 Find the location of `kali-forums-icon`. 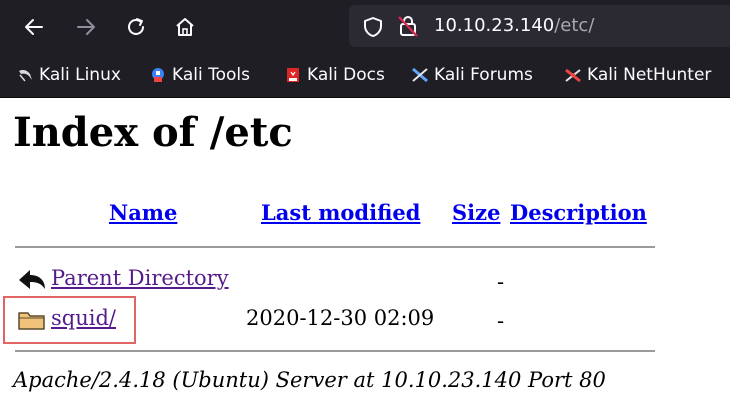

kali-forums-icon is located at coordinates (420, 75).